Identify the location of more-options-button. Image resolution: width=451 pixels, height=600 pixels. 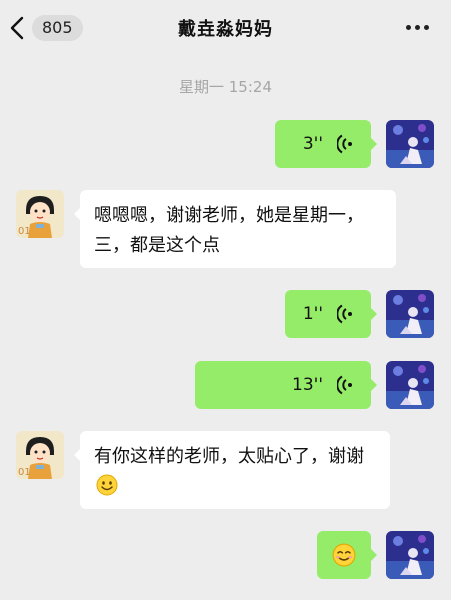
(417, 27).